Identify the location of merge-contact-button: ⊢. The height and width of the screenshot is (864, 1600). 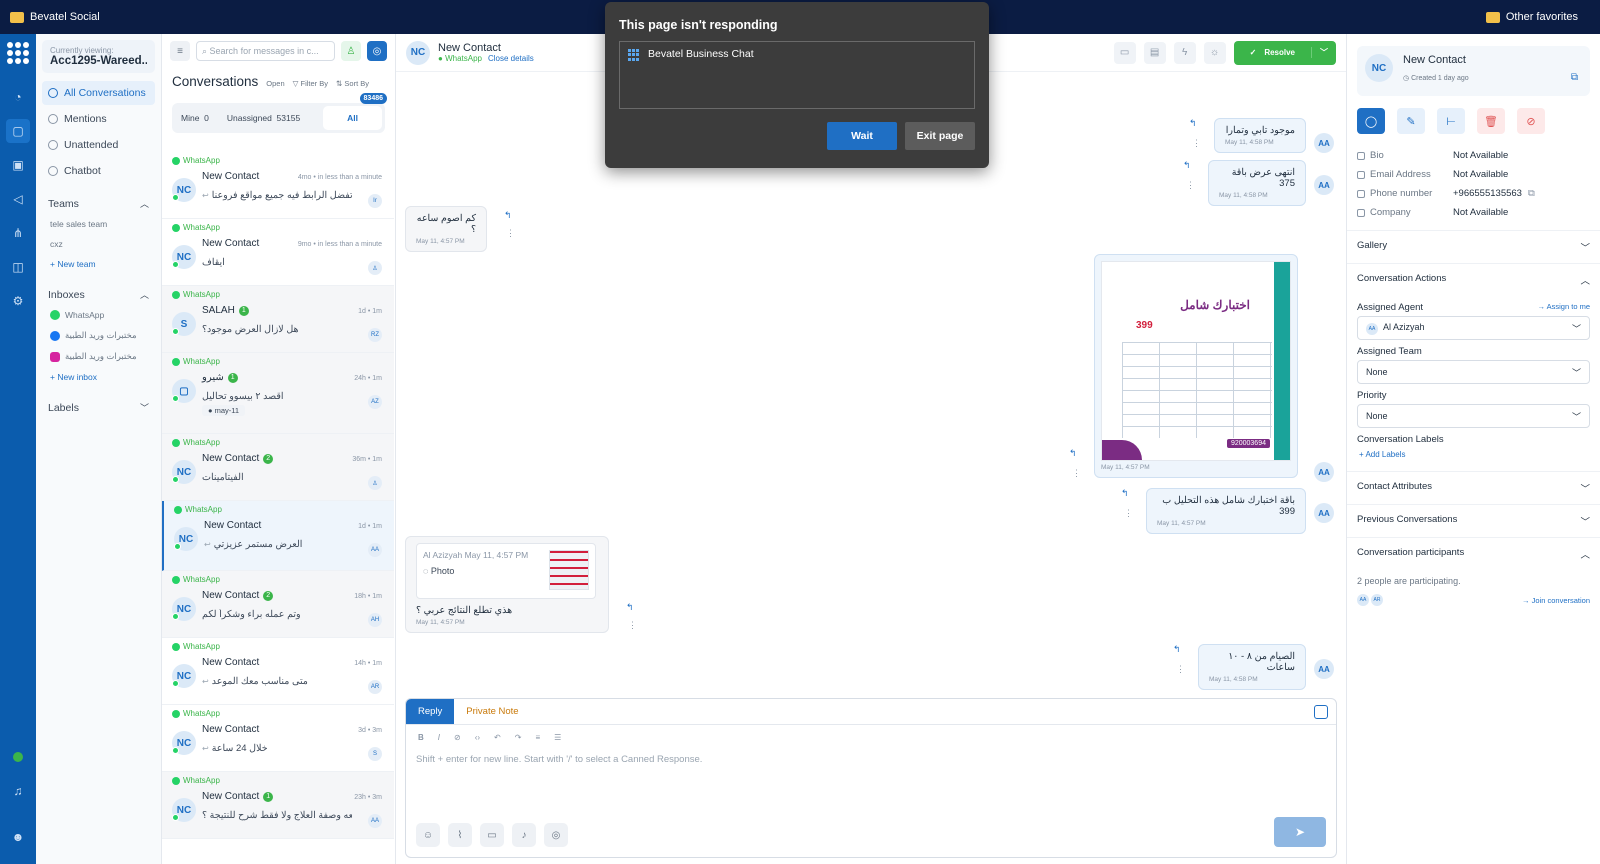
(1451, 121).